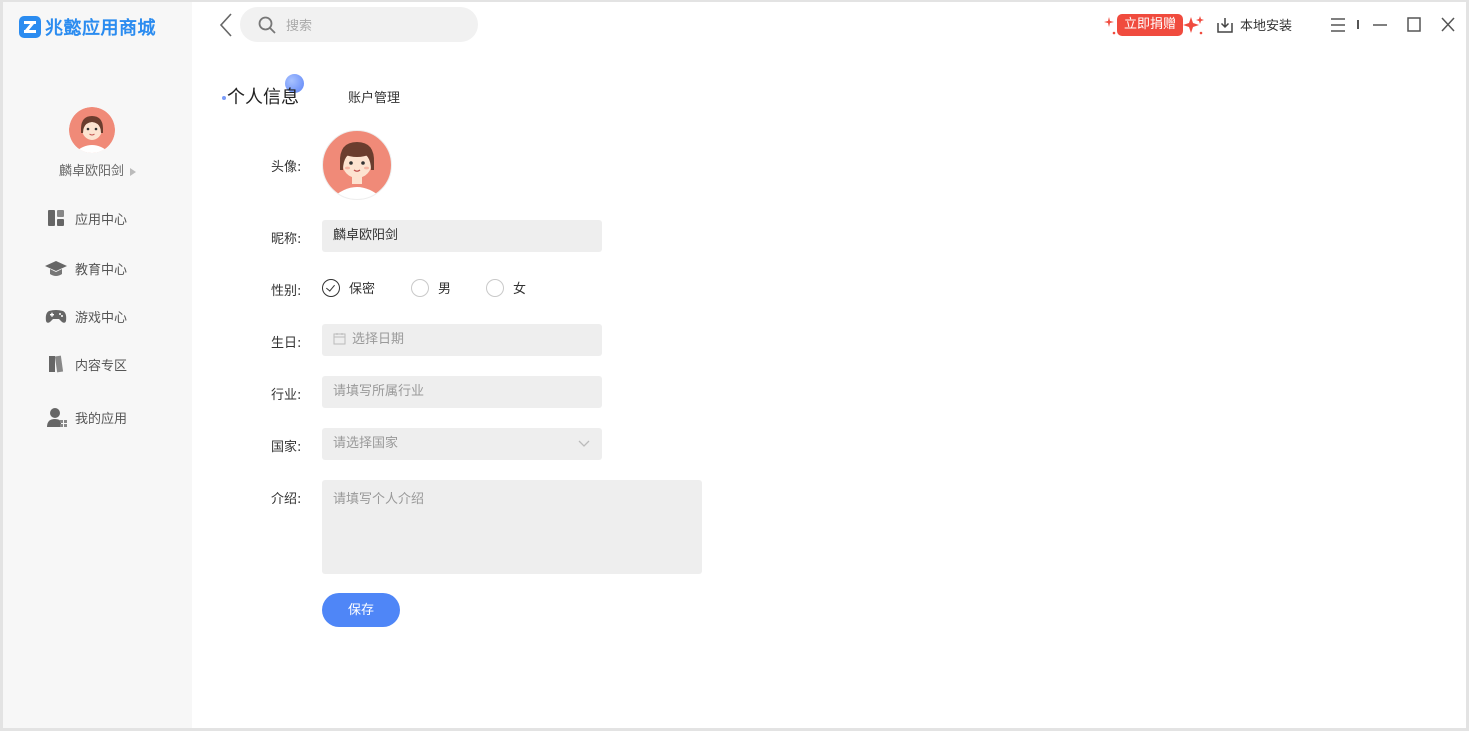 The width and height of the screenshot is (1469, 731). Describe the element at coordinates (286, 499) in the screenshot. I see `intro-label: 介绍:` at that location.